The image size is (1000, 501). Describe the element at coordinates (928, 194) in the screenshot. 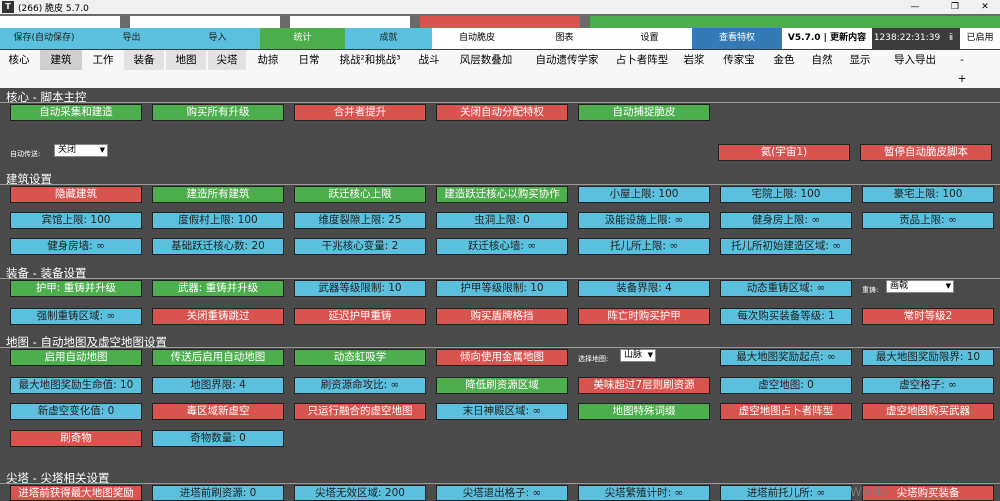

I see `mansion-limit-button: 豪宅上限: 100` at that location.